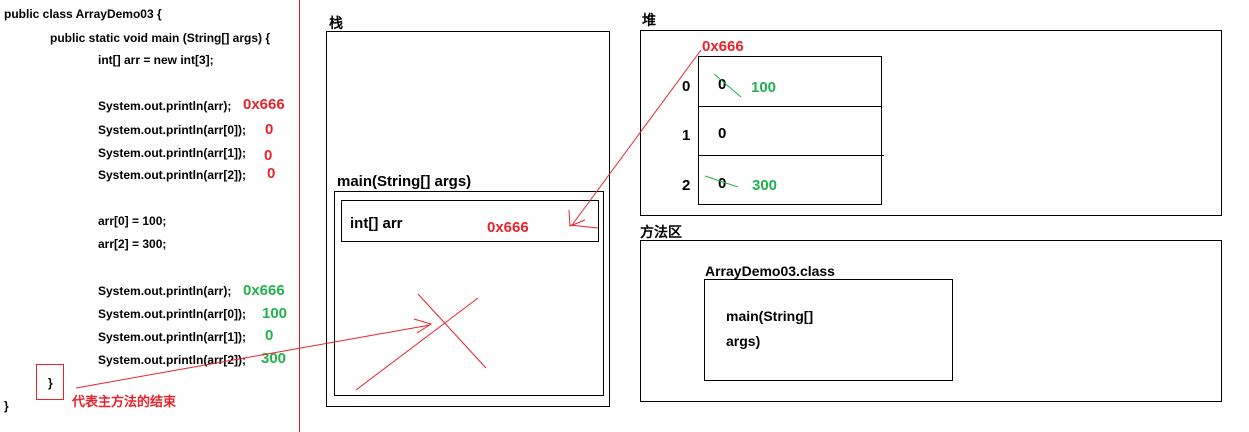 This screenshot has width=1249, height=432. Describe the element at coordinates (636, 137) in the screenshot. I see `reference-arrow` at that location.